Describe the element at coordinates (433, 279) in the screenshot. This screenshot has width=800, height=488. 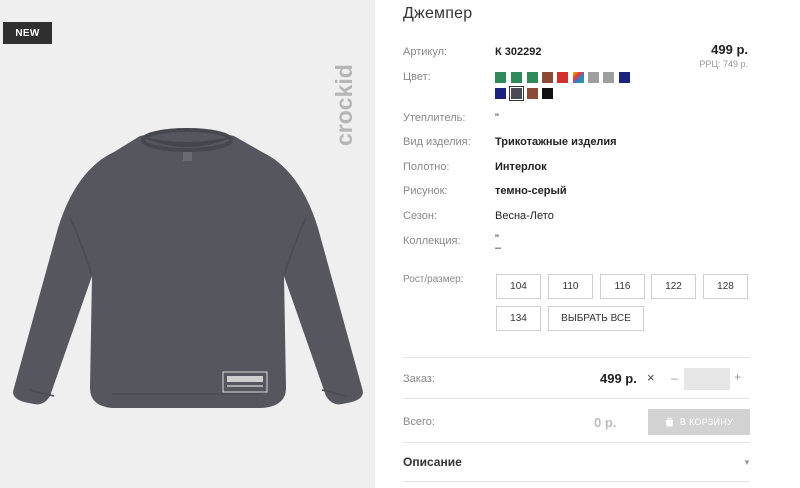
I see `label-size: Рост/размер:` at that location.